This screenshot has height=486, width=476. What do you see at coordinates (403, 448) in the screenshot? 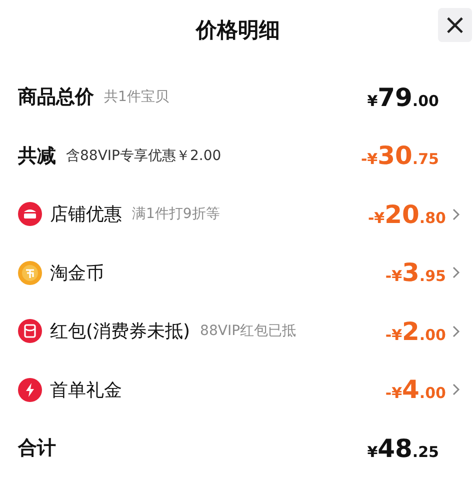
I see `price-amount: ¥48.25` at bounding box center [403, 448].